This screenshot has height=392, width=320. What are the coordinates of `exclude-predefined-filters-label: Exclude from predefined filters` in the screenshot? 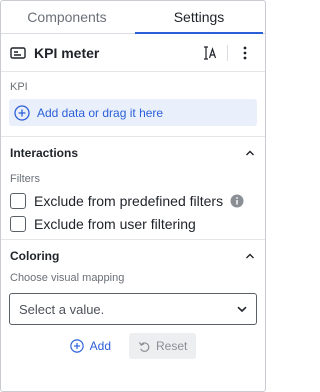 It's located at (129, 200).